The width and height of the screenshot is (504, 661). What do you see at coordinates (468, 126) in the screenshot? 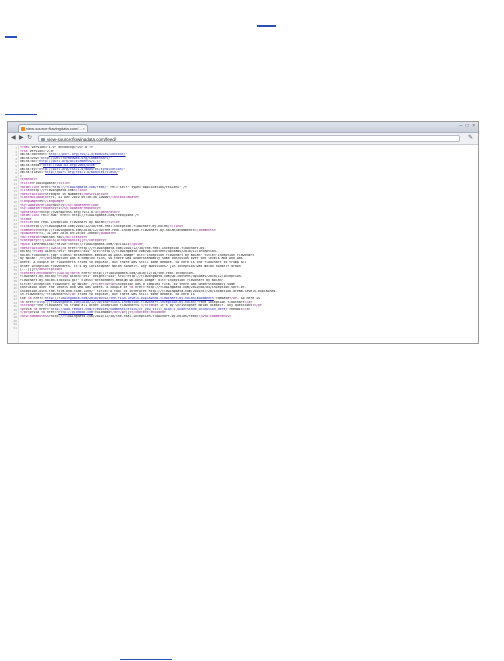
I see `window-controls: – □ ×` at bounding box center [468, 126].